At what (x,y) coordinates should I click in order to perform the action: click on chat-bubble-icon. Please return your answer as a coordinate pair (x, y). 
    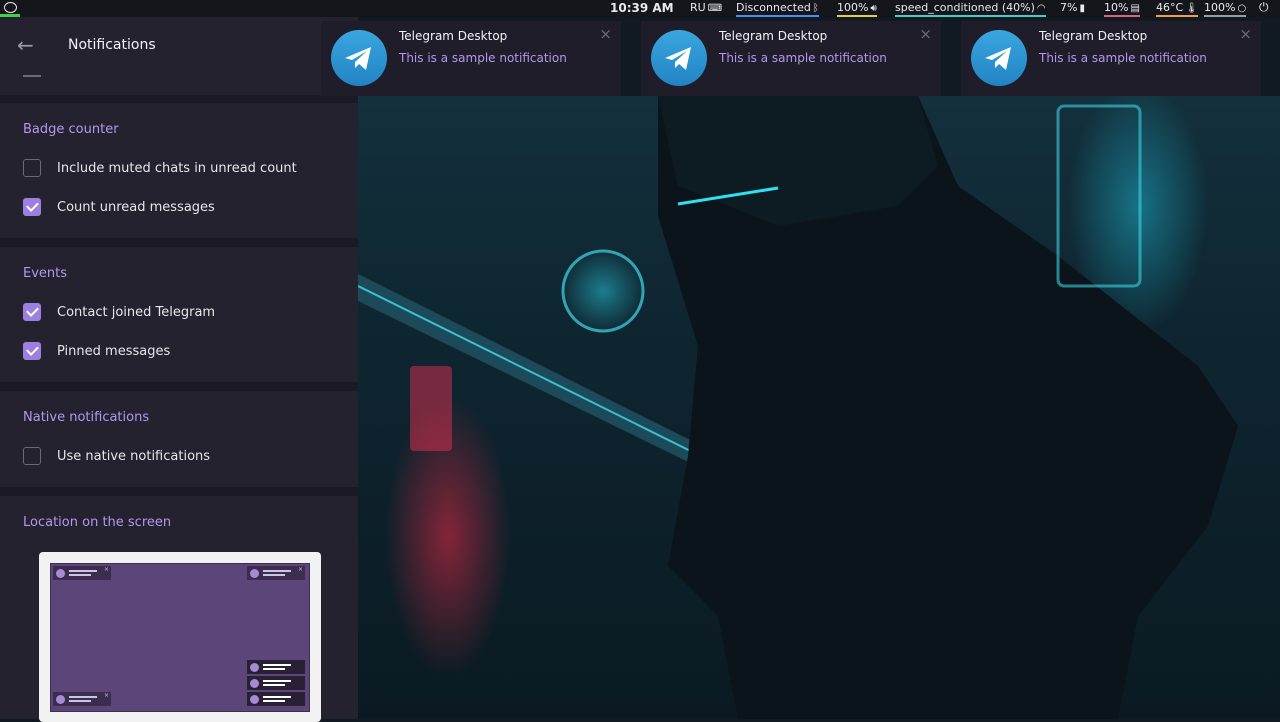
    Looking at the image, I should click on (10, 8).